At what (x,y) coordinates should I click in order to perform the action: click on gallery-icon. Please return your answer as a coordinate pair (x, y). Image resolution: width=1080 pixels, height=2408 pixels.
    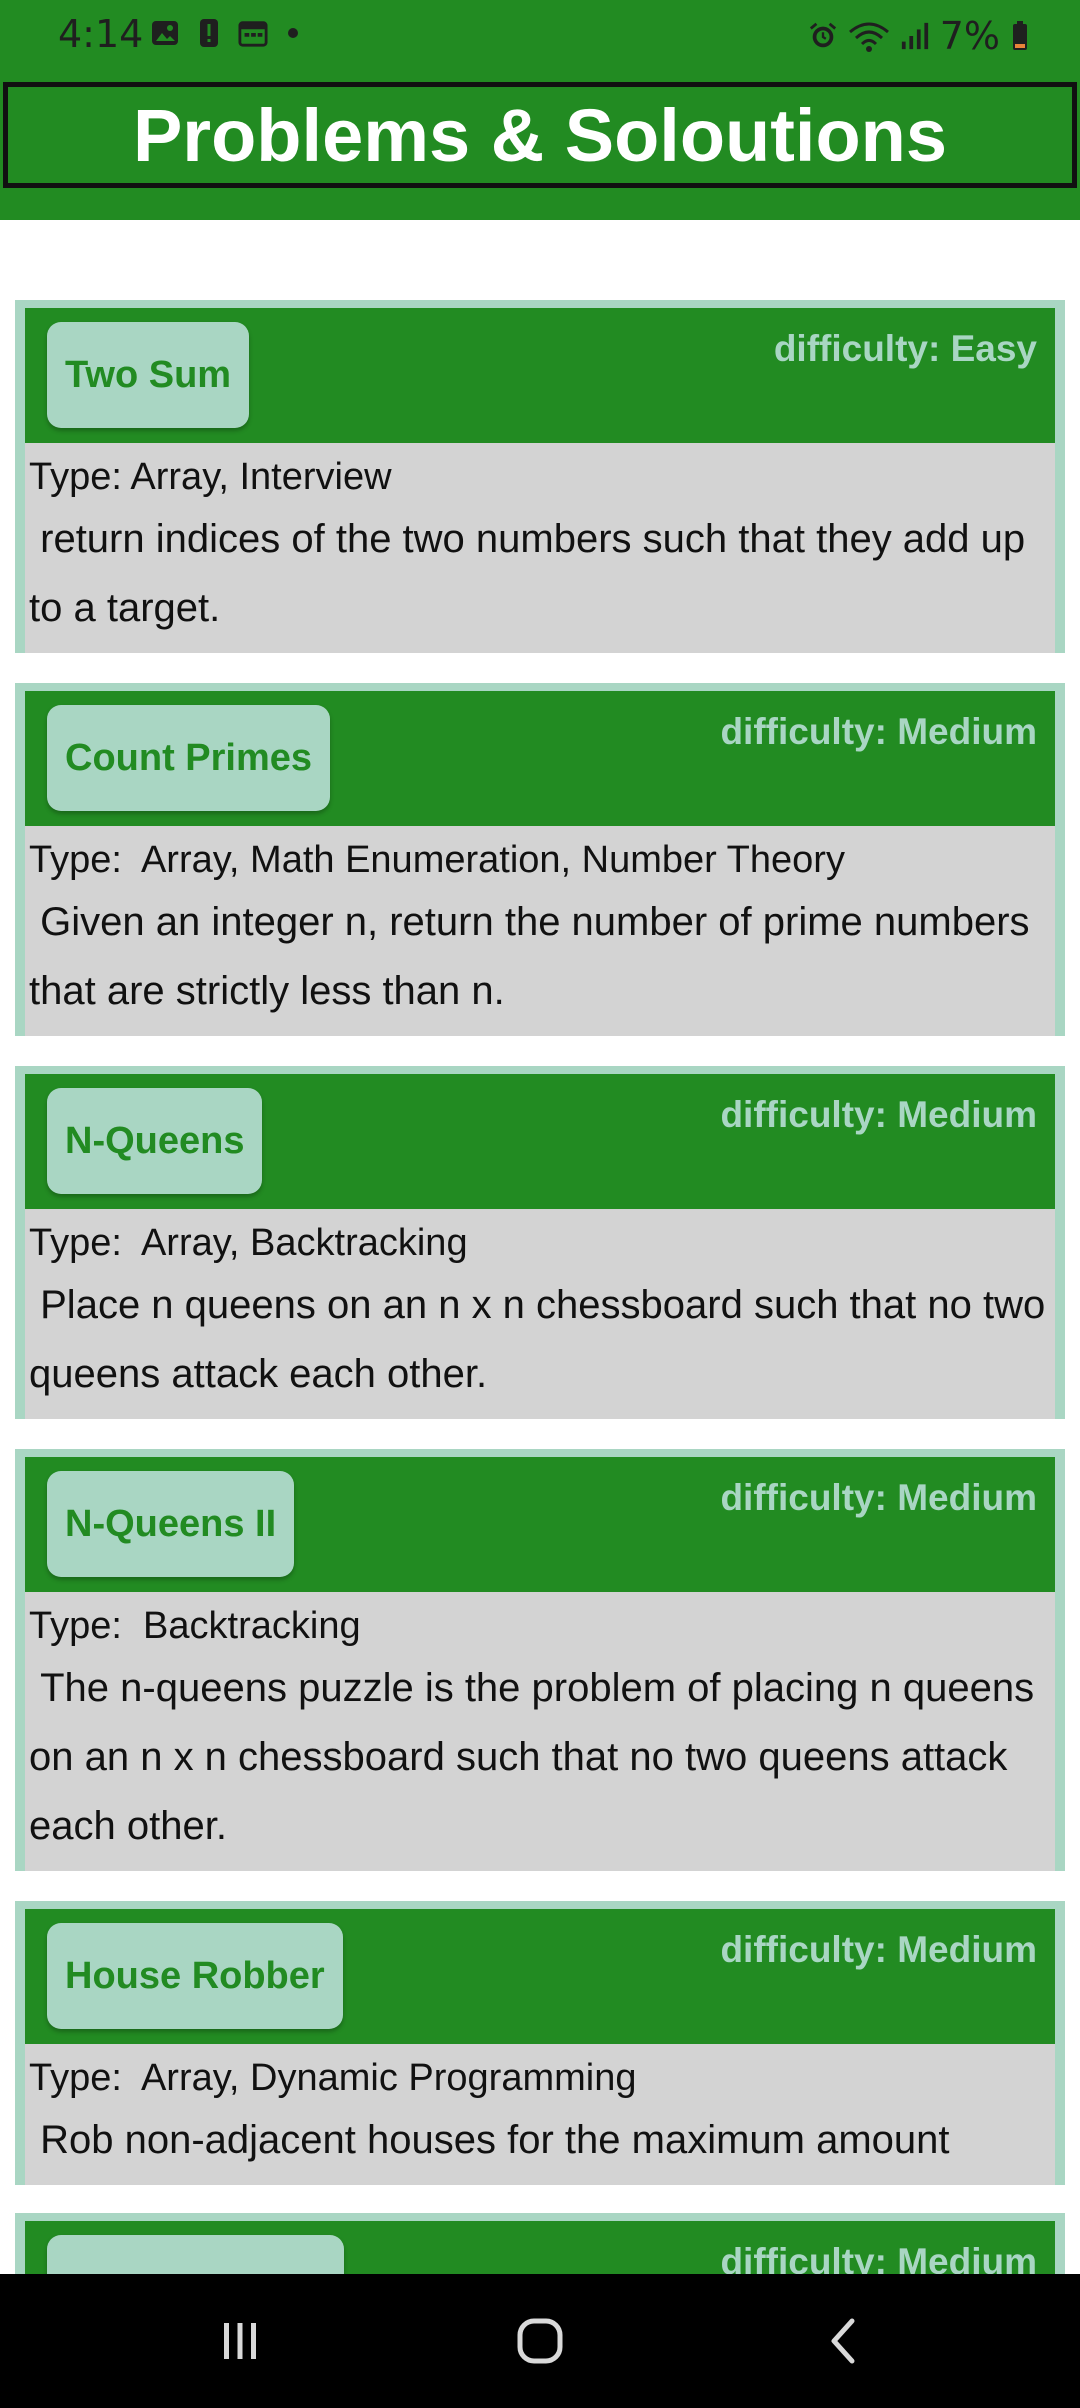
    Looking at the image, I should click on (165, 33).